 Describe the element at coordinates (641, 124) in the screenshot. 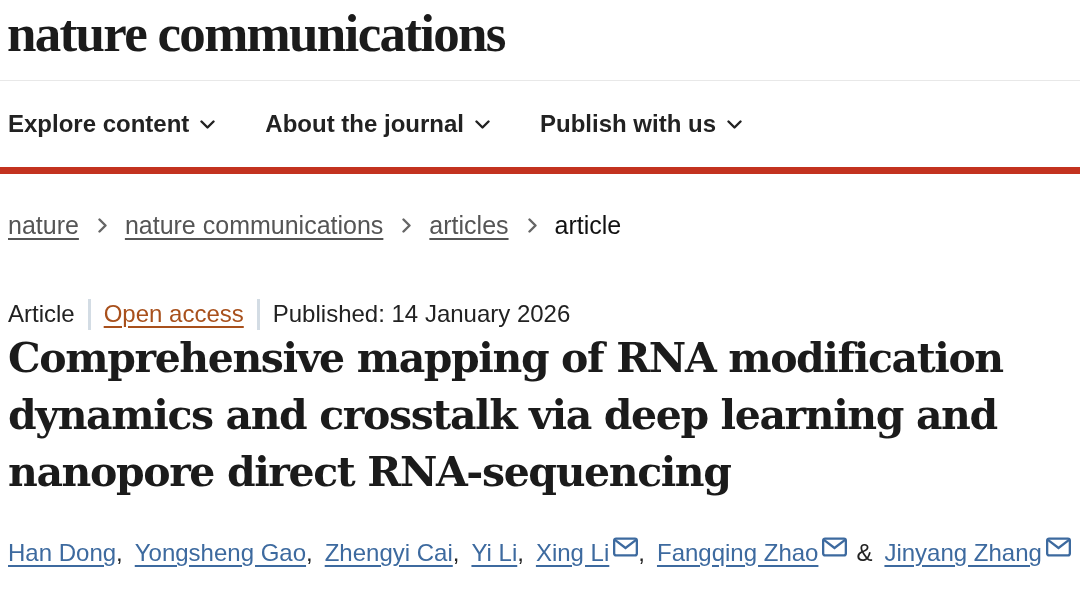

I see `nav-menu-item: Publish with us` at that location.